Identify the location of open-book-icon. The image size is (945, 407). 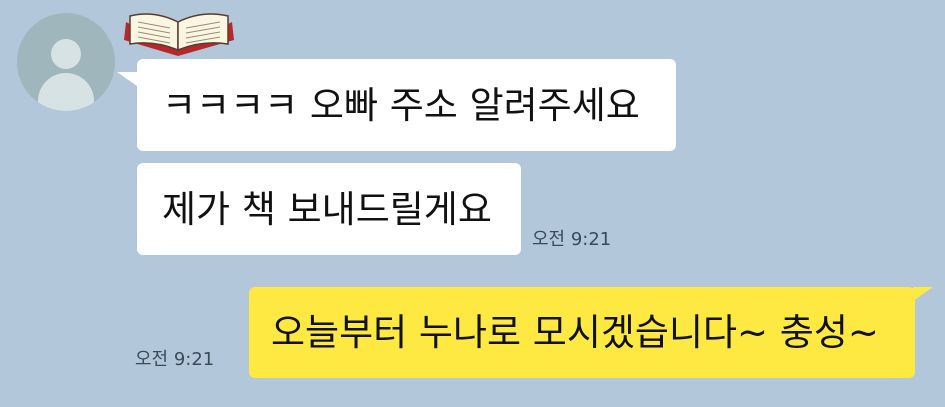
(179, 34).